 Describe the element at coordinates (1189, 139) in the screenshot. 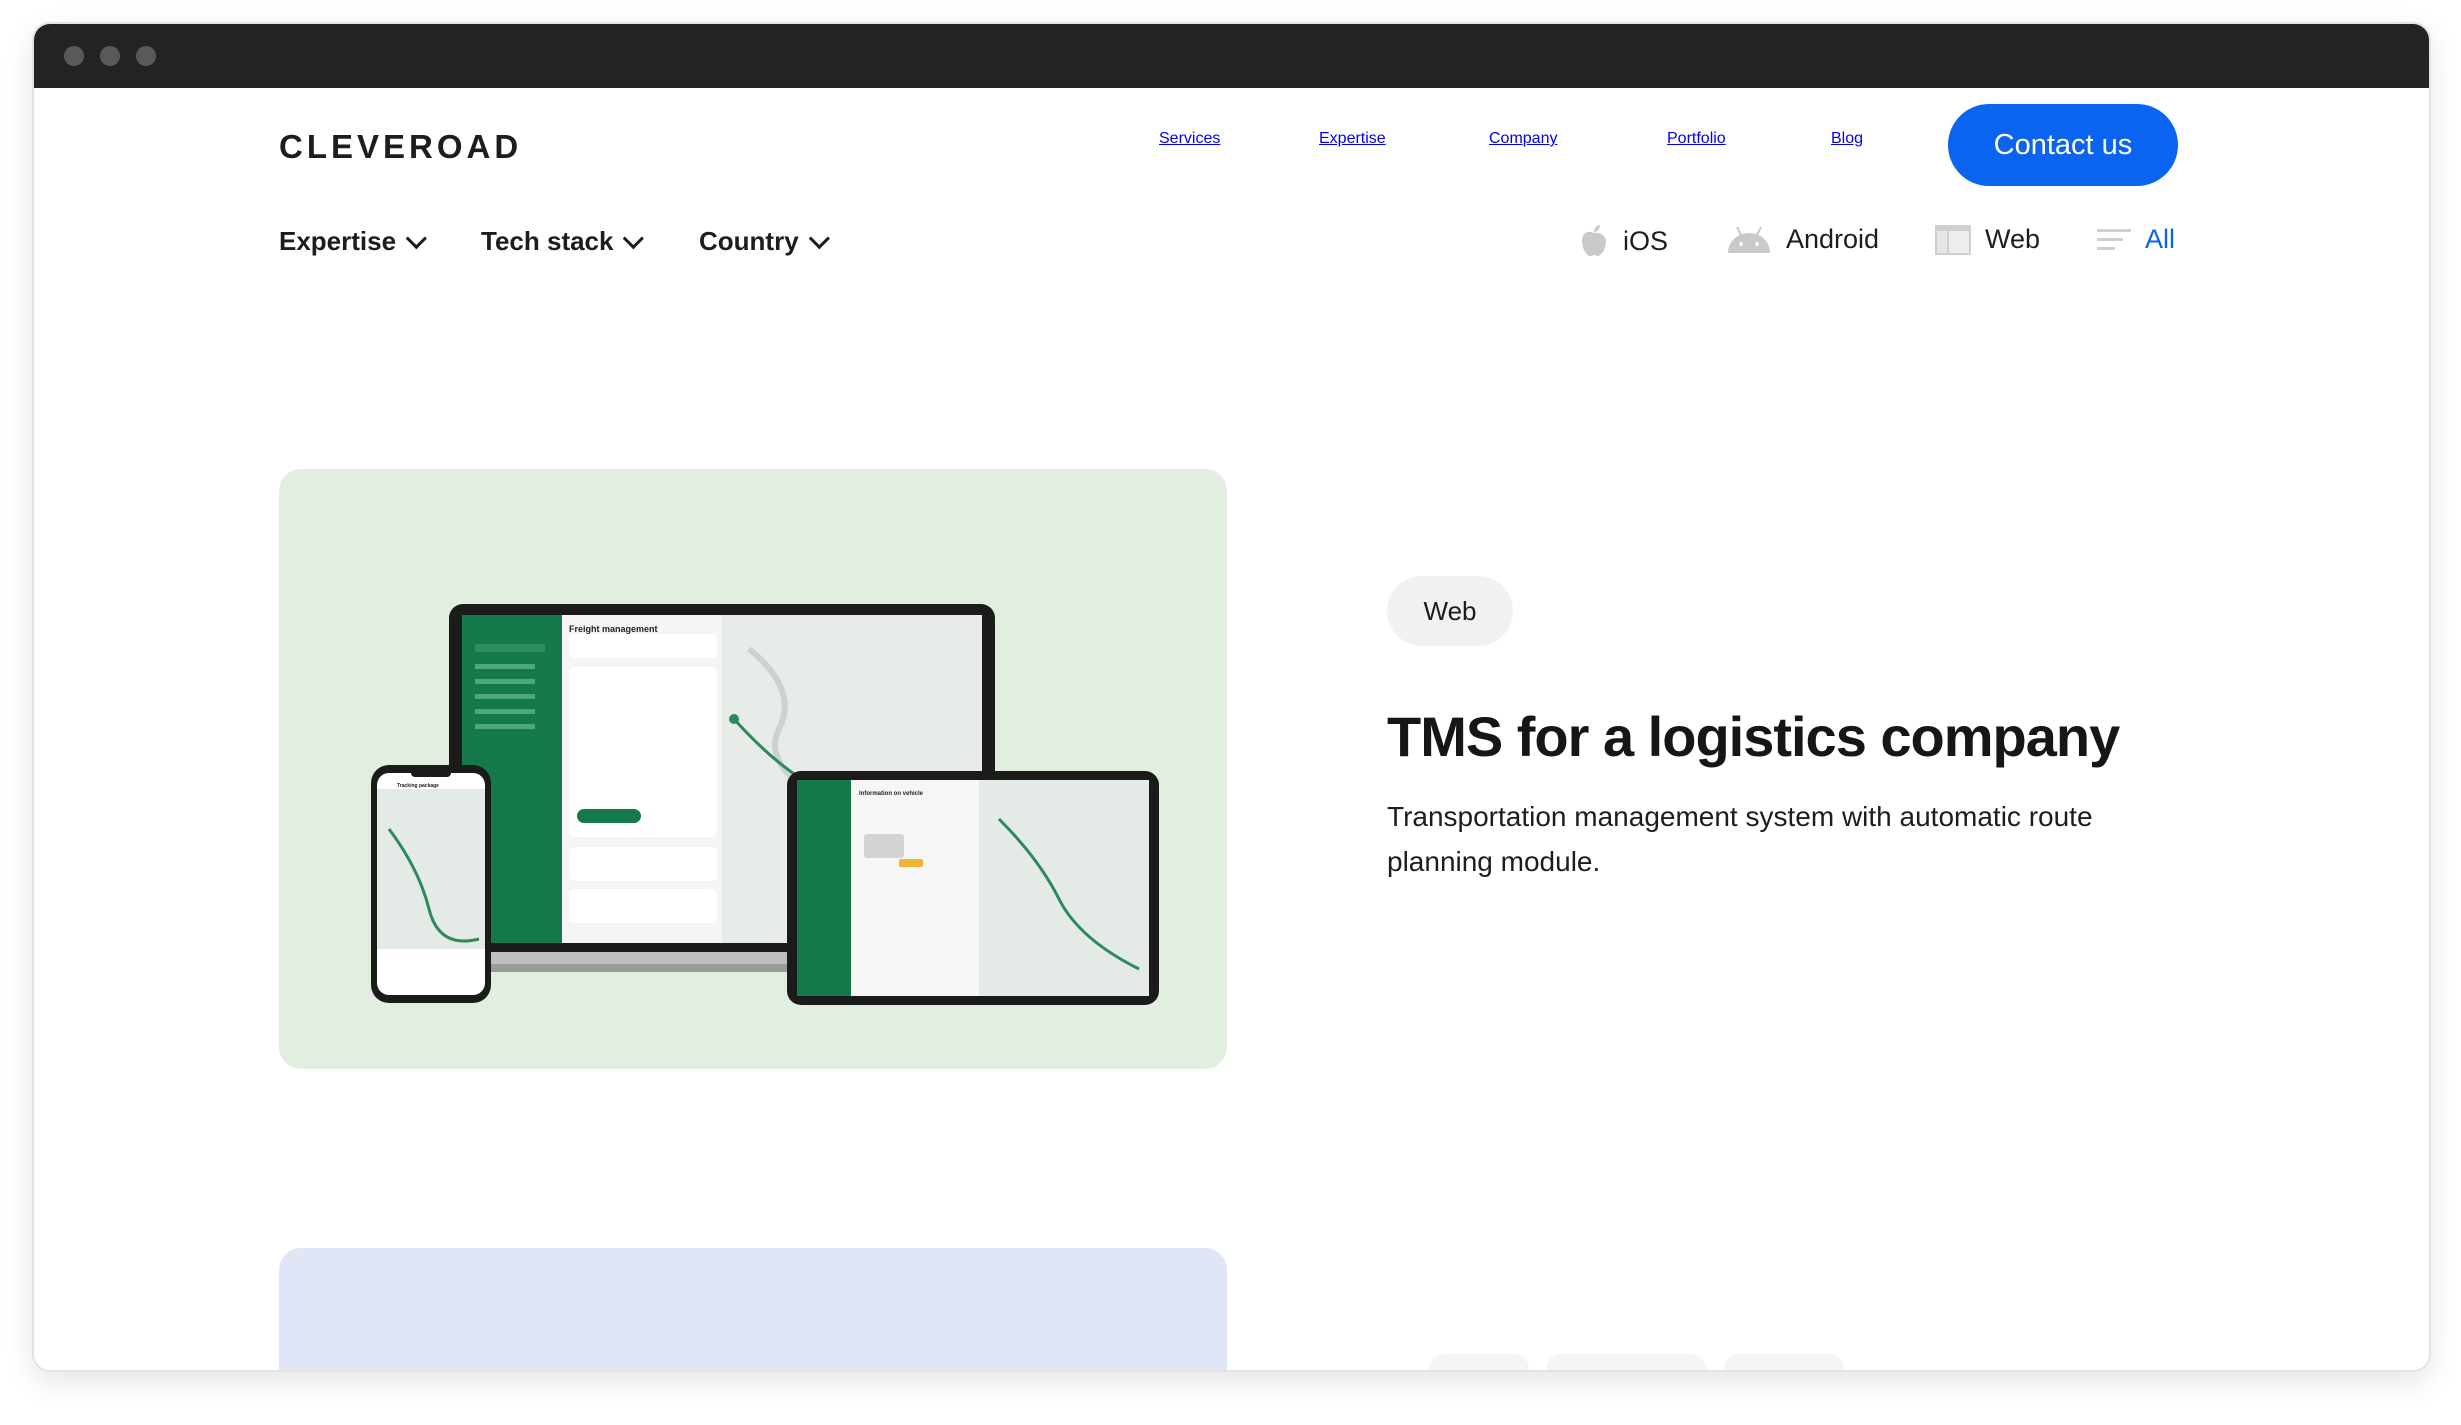

I see `nav-services: Services` at that location.